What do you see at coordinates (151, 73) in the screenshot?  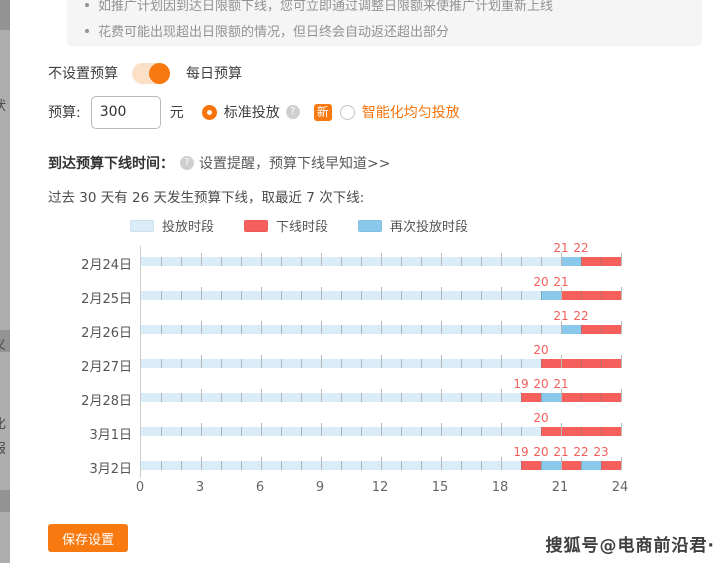 I see `budget-toggle` at bounding box center [151, 73].